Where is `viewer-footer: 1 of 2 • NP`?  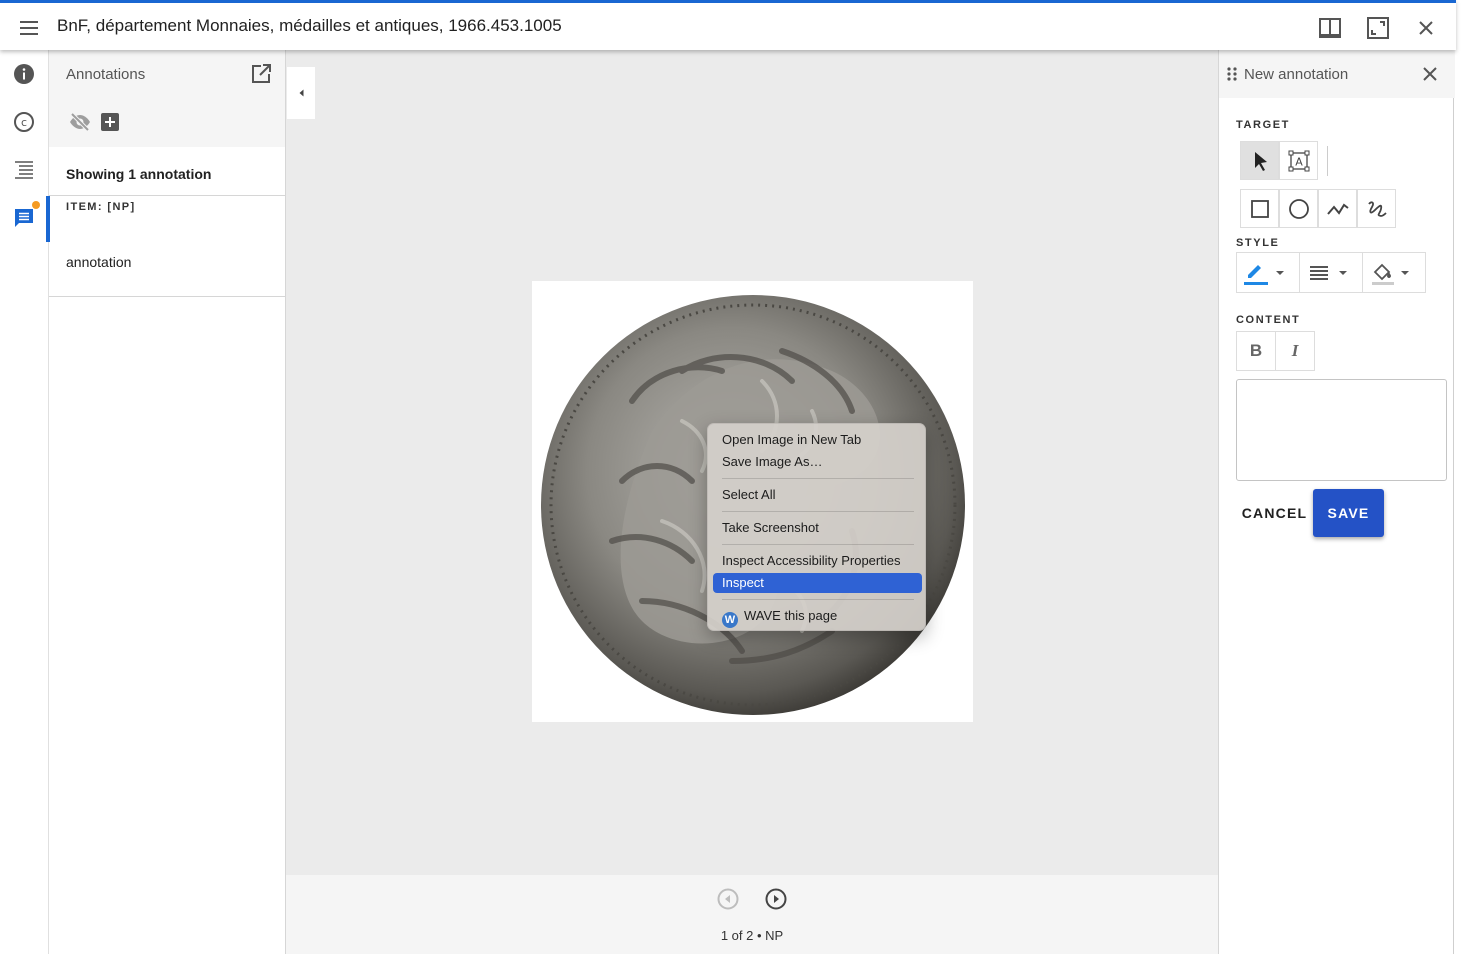
viewer-footer: 1 of 2 • NP is located at coordinates (752, 914).